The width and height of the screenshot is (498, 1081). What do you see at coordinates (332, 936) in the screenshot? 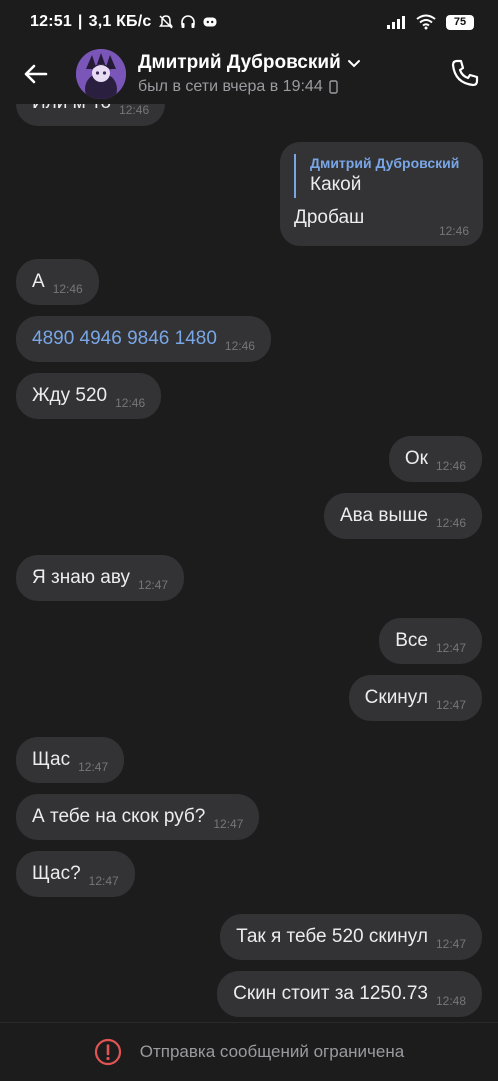
I see `message-text: Так я тебе 520 скинул` at bounding box center [332, 936].